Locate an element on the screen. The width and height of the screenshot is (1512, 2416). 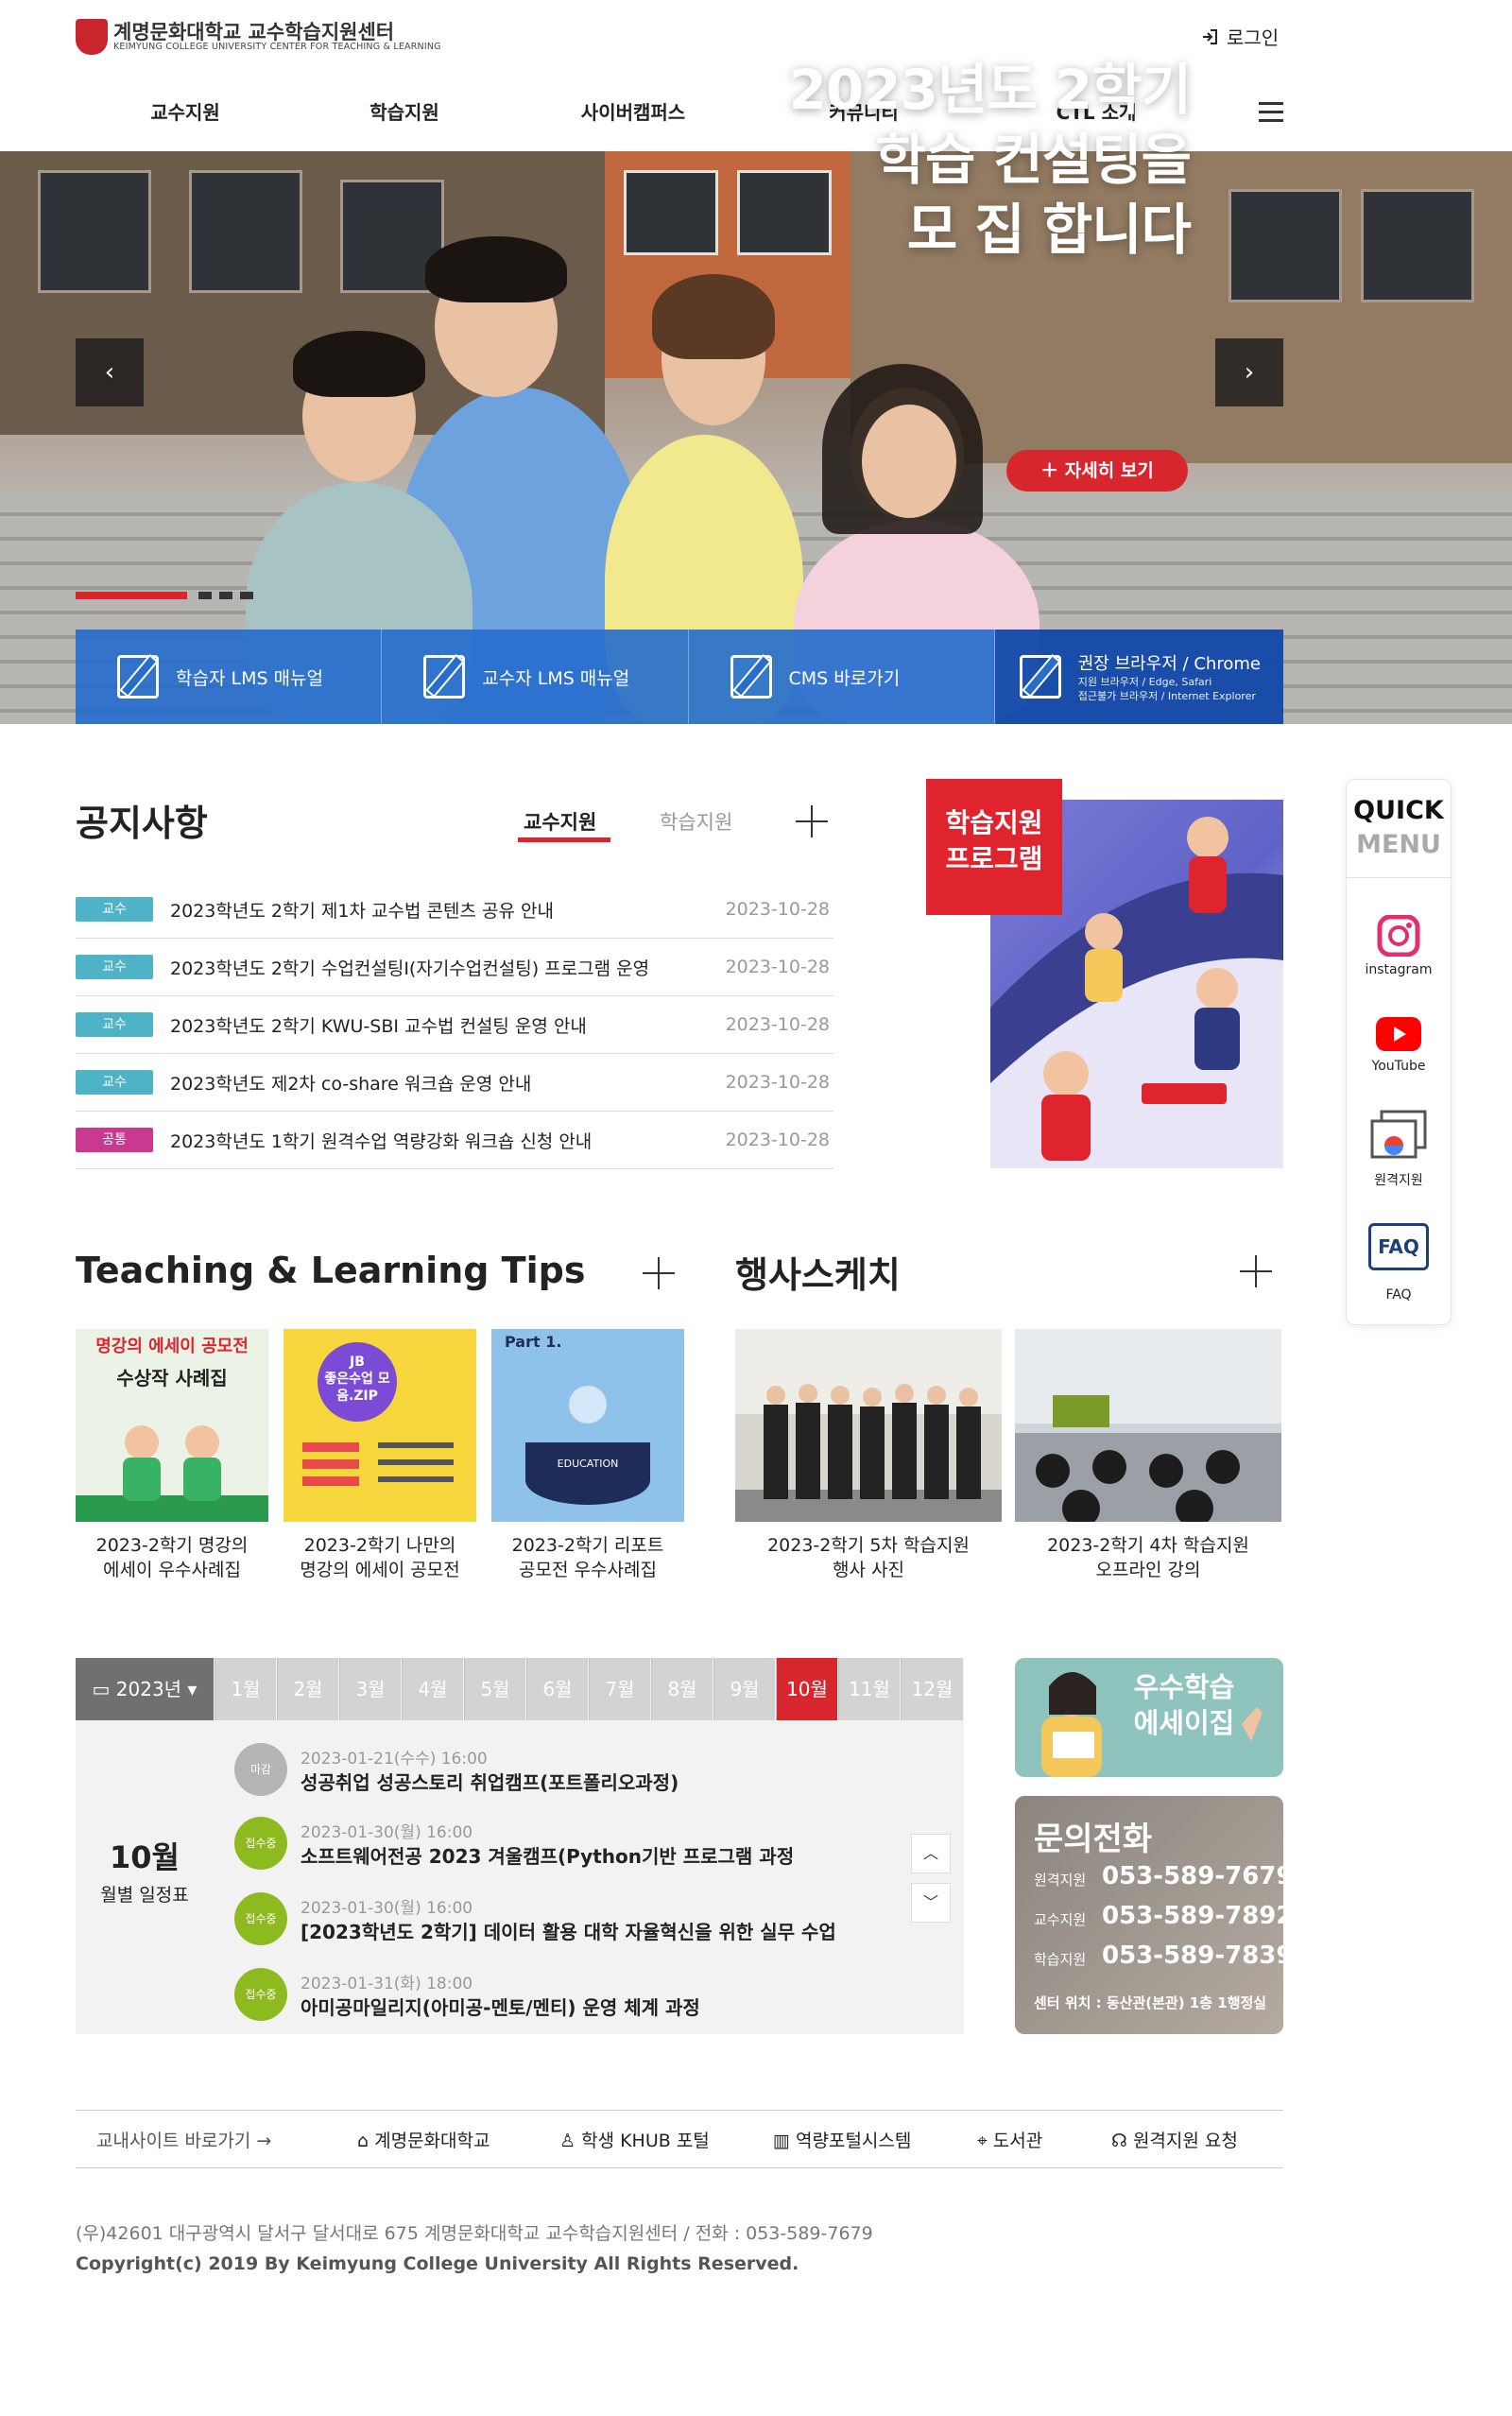
hero-next-button: › is located at coordinates (1249, 372).